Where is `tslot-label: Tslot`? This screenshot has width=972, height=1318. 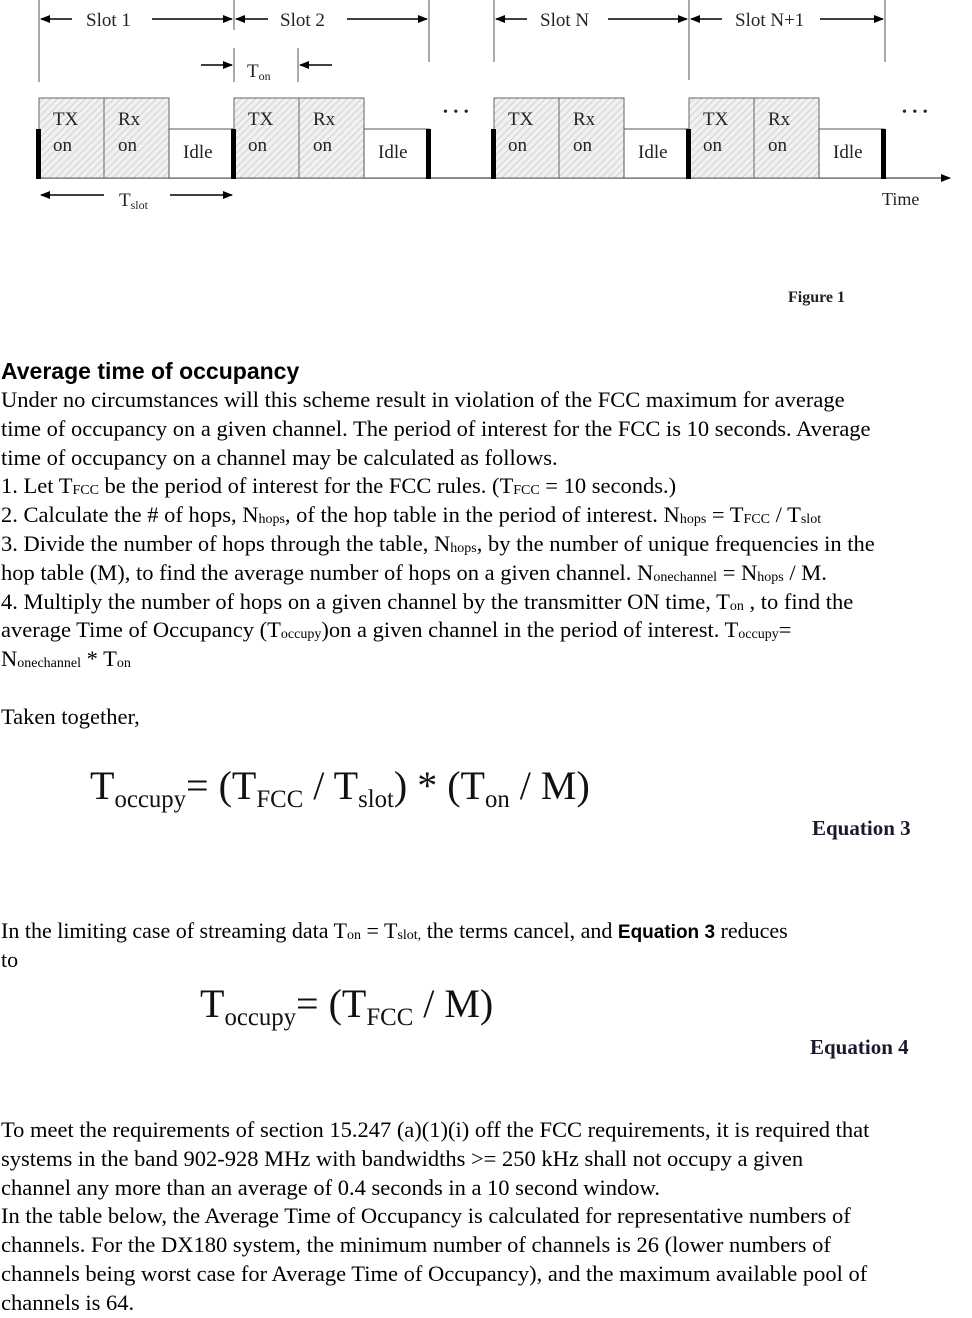
tslot-label: Tslot is located at coordinates (134, 201).